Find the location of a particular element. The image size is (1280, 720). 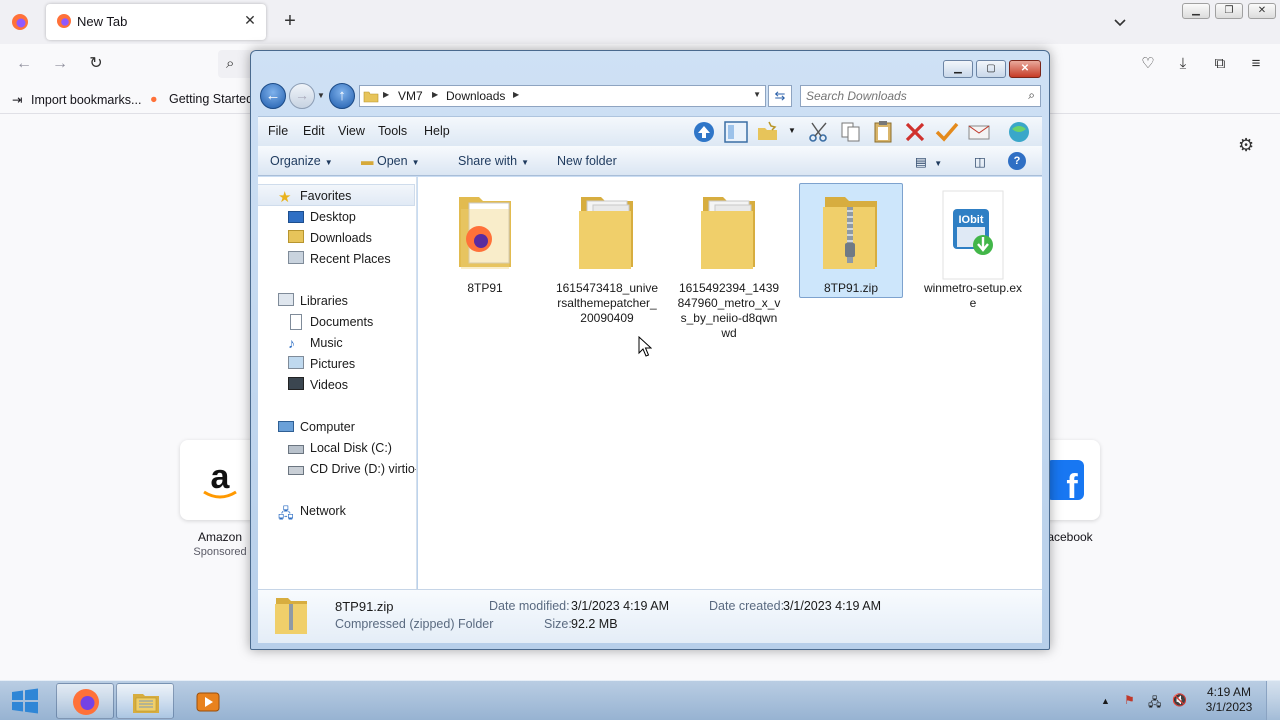

tab-new-tab: New Tab ✕ is located at coordinates (156, 22).